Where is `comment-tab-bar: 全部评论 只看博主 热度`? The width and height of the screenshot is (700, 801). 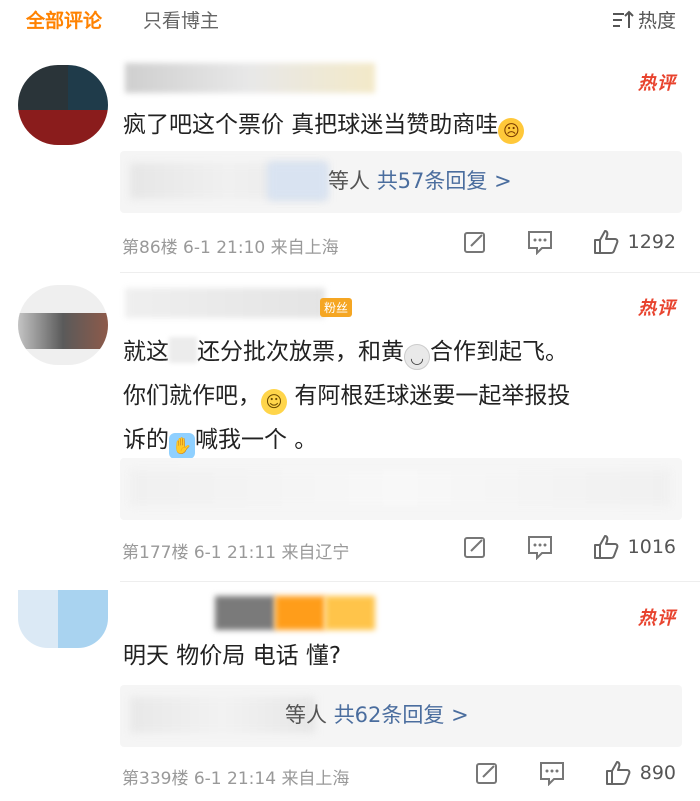 comment-tab-bar: 全部评论 只看博主 热度 is located at coordinates (350, 20).